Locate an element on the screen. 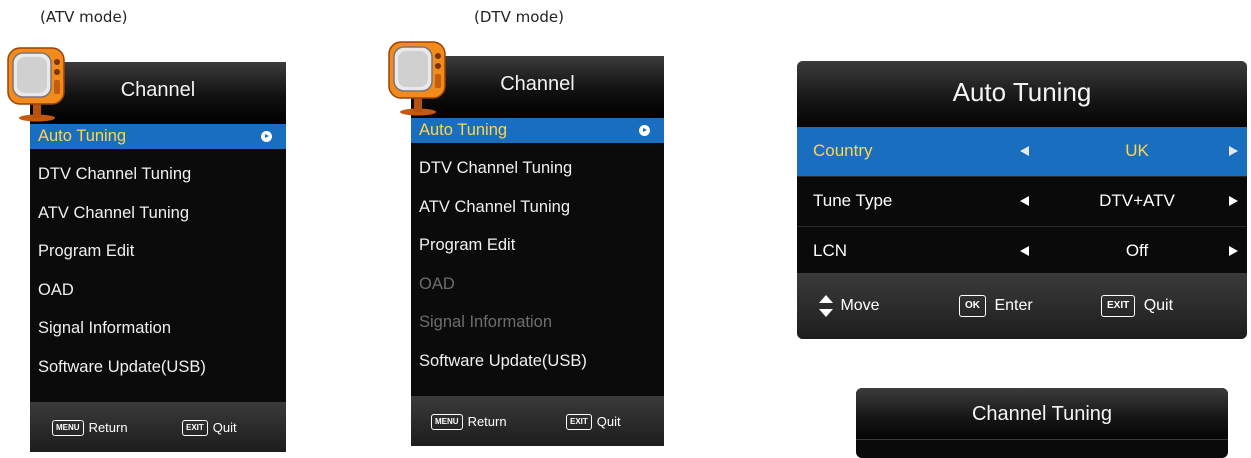 This screenshot has width=1251, height=458. settings-list: Country UK Tune Type DTV+ATV LCN Off is located at coordinates (1022, 202).